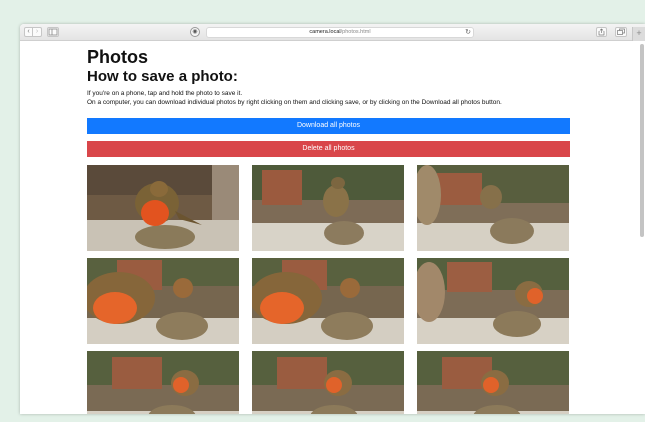 This screenshot has height=422, width=645. What do you see at coordinates (37, 32) in the screenshot?
I see `forward-icon: ›` at bounding box center [37, 32].